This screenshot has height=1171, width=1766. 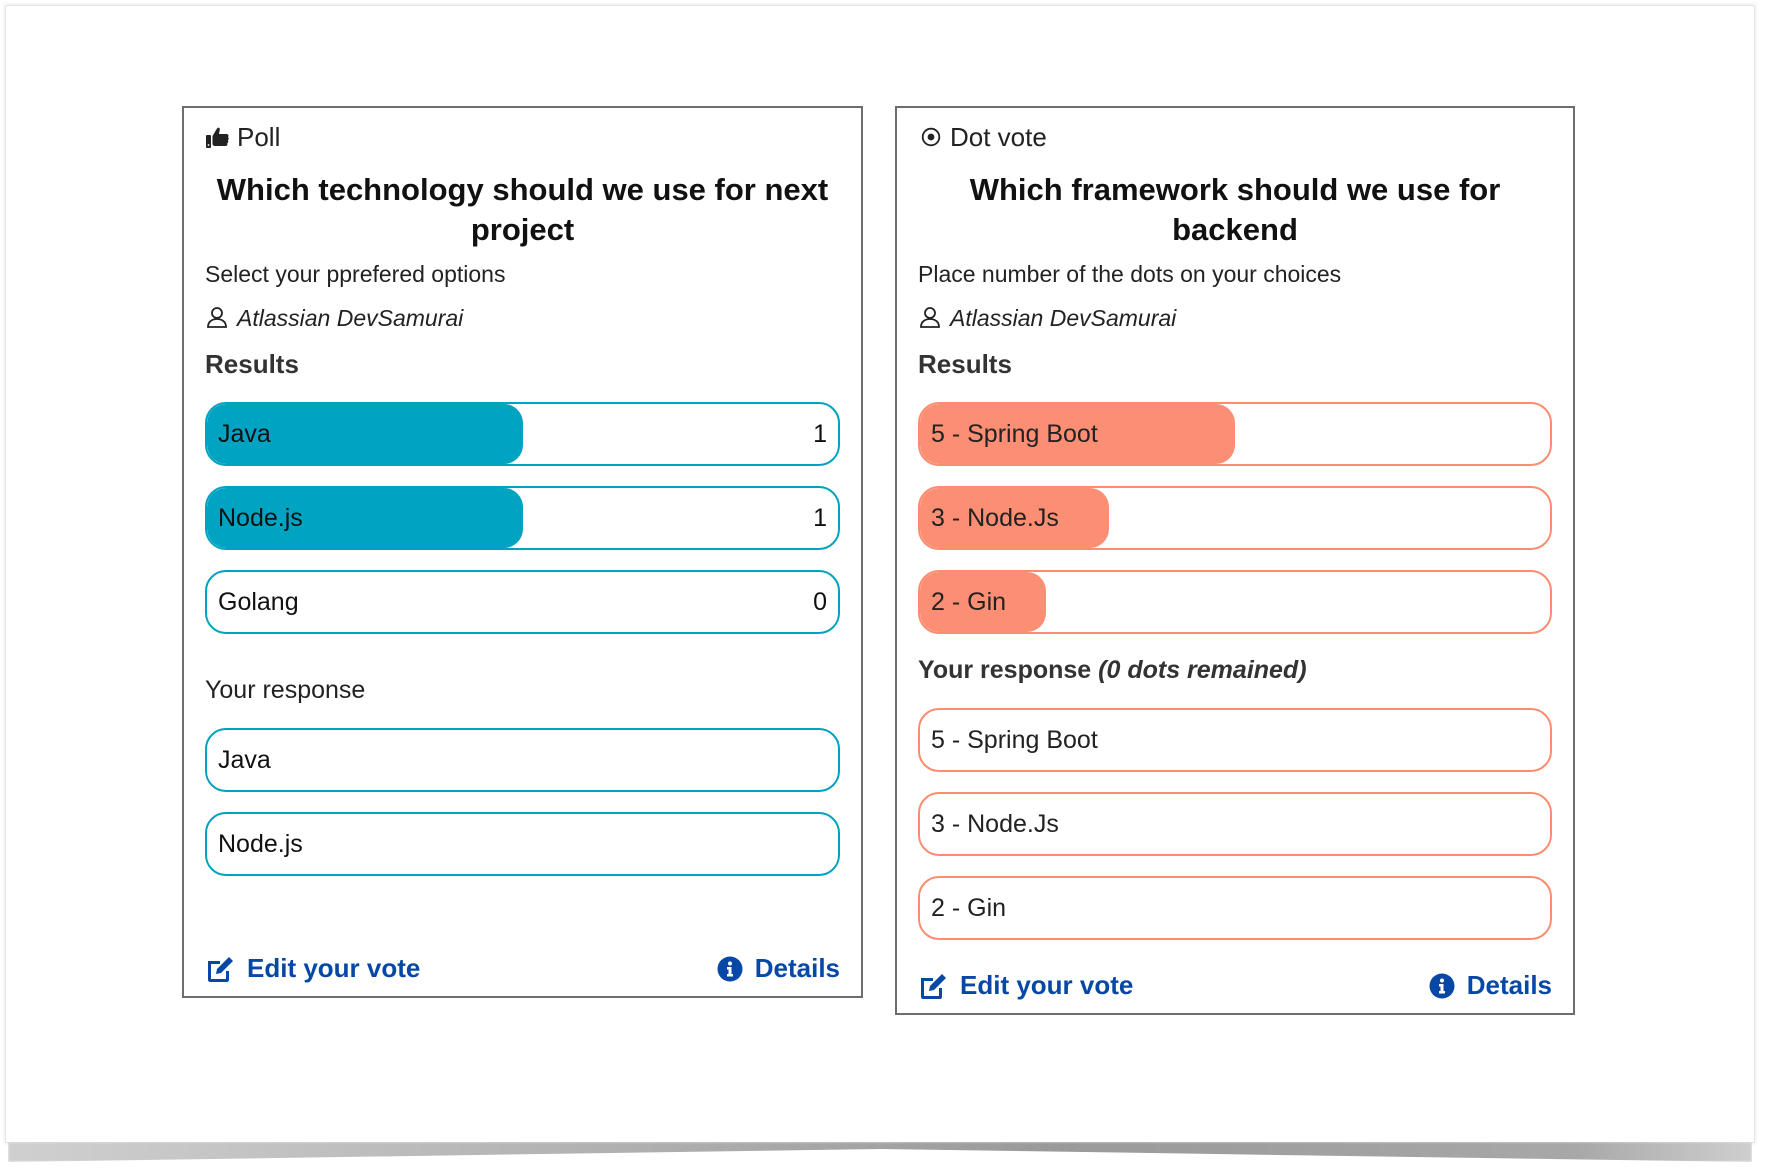 I want to click on dot-vote-details-link: Details, so click(x=1490, y=985).